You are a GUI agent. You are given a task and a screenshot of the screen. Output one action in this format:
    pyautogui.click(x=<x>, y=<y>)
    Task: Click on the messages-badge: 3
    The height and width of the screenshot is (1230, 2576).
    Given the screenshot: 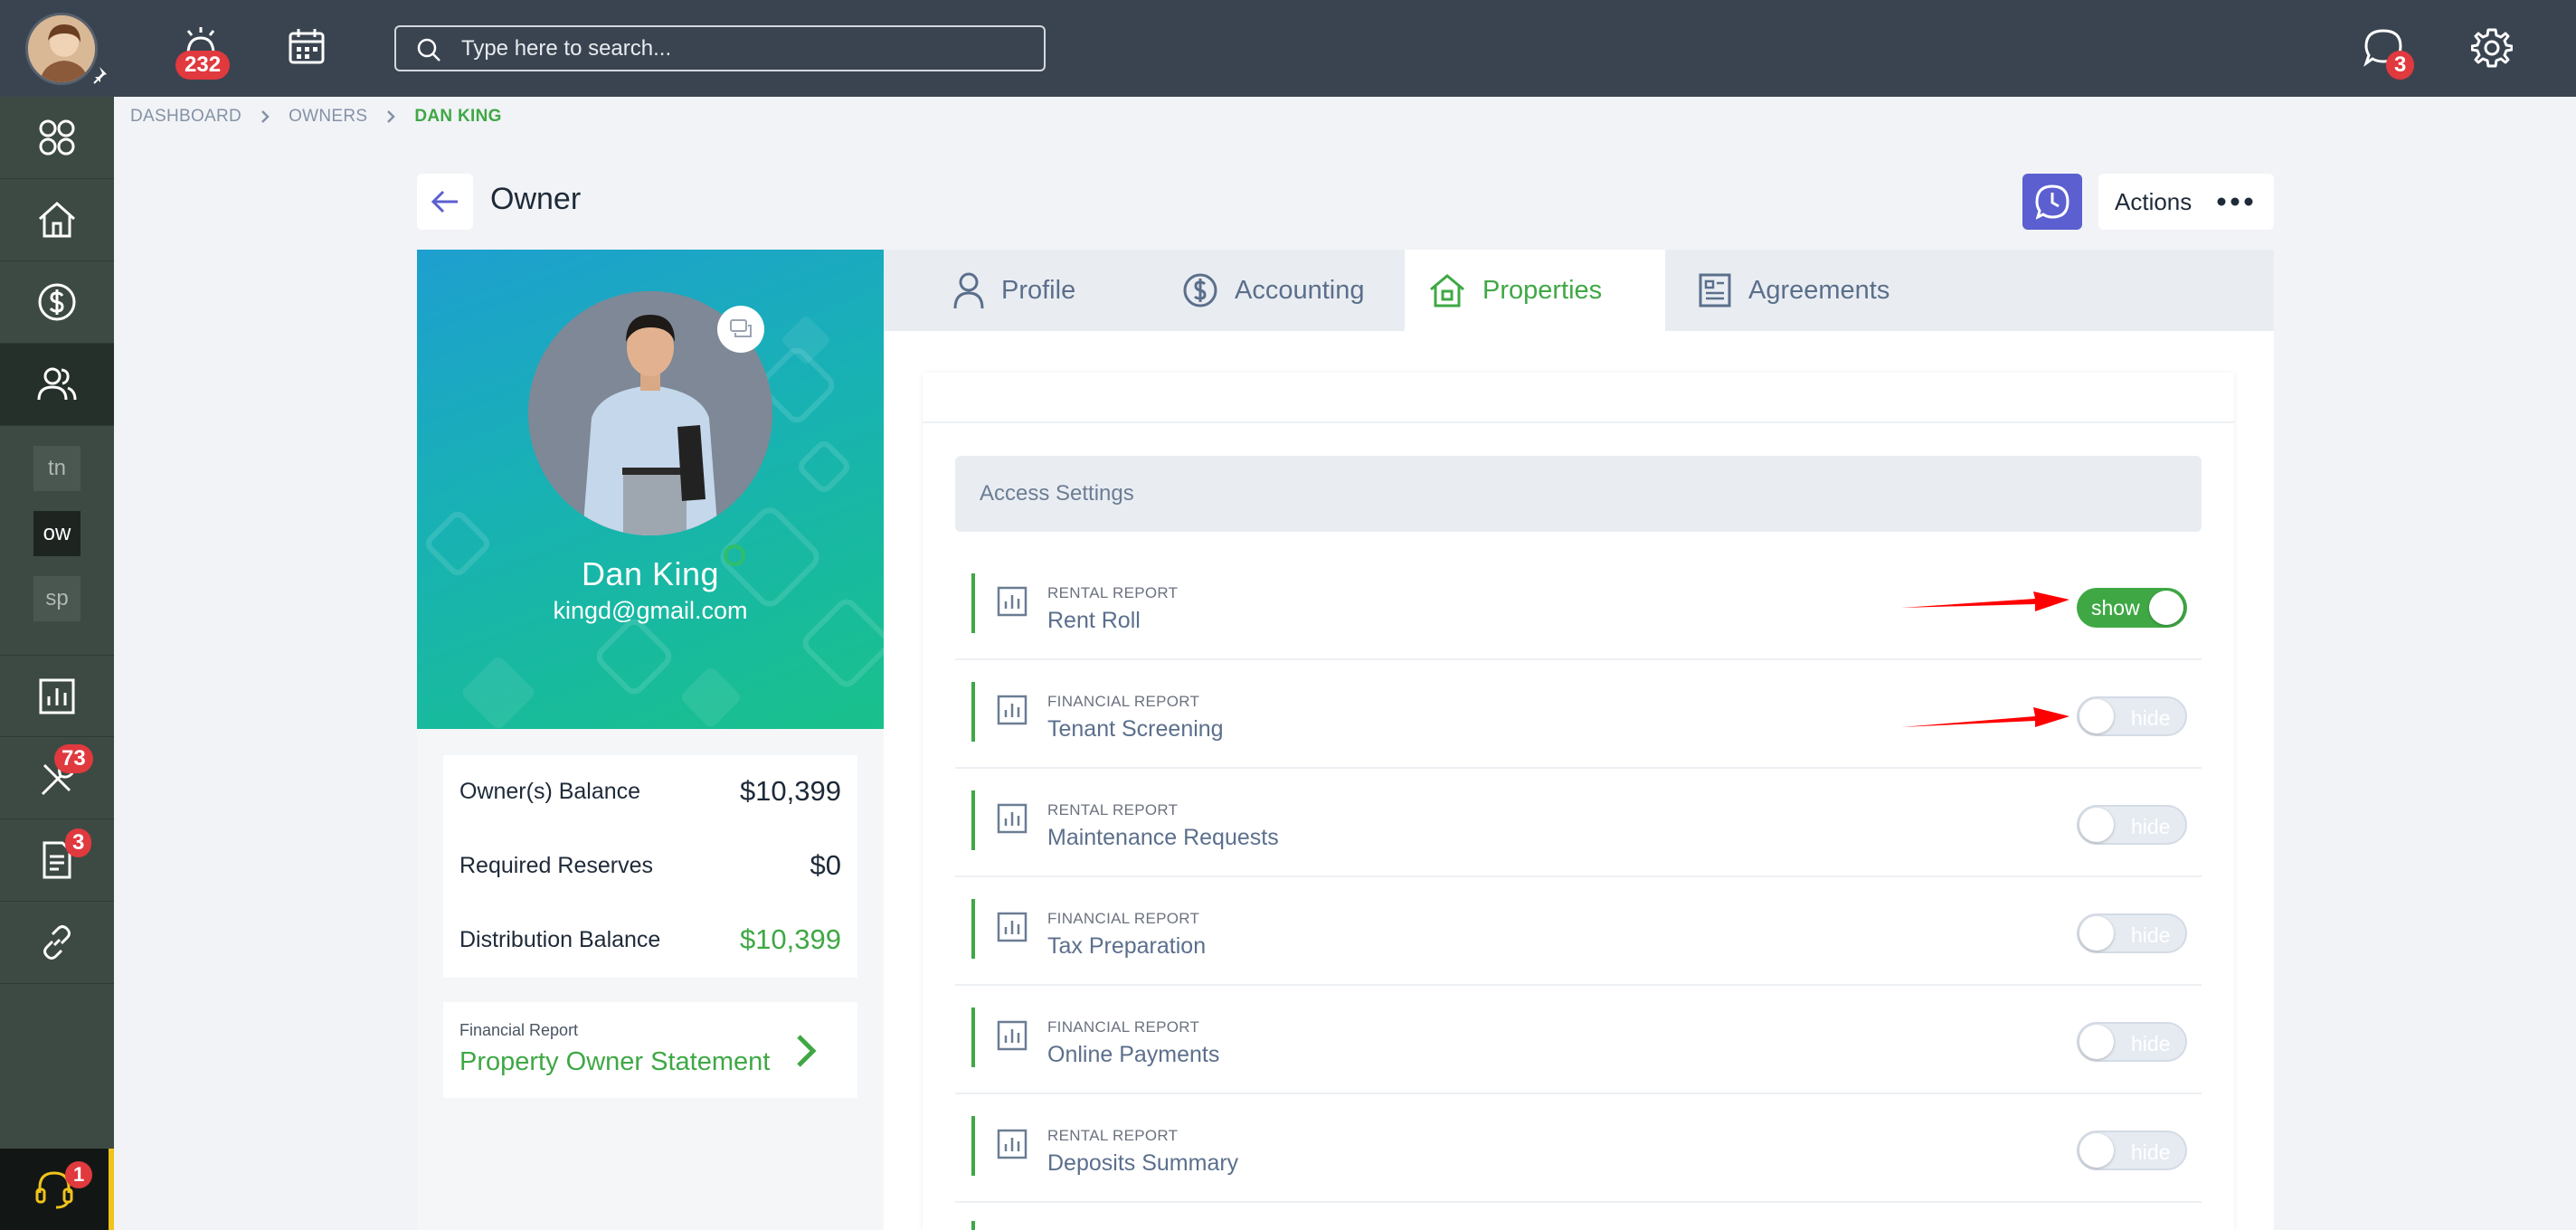 What is the action you would take?
    pyautogui.click(x=2401, y=65)
    